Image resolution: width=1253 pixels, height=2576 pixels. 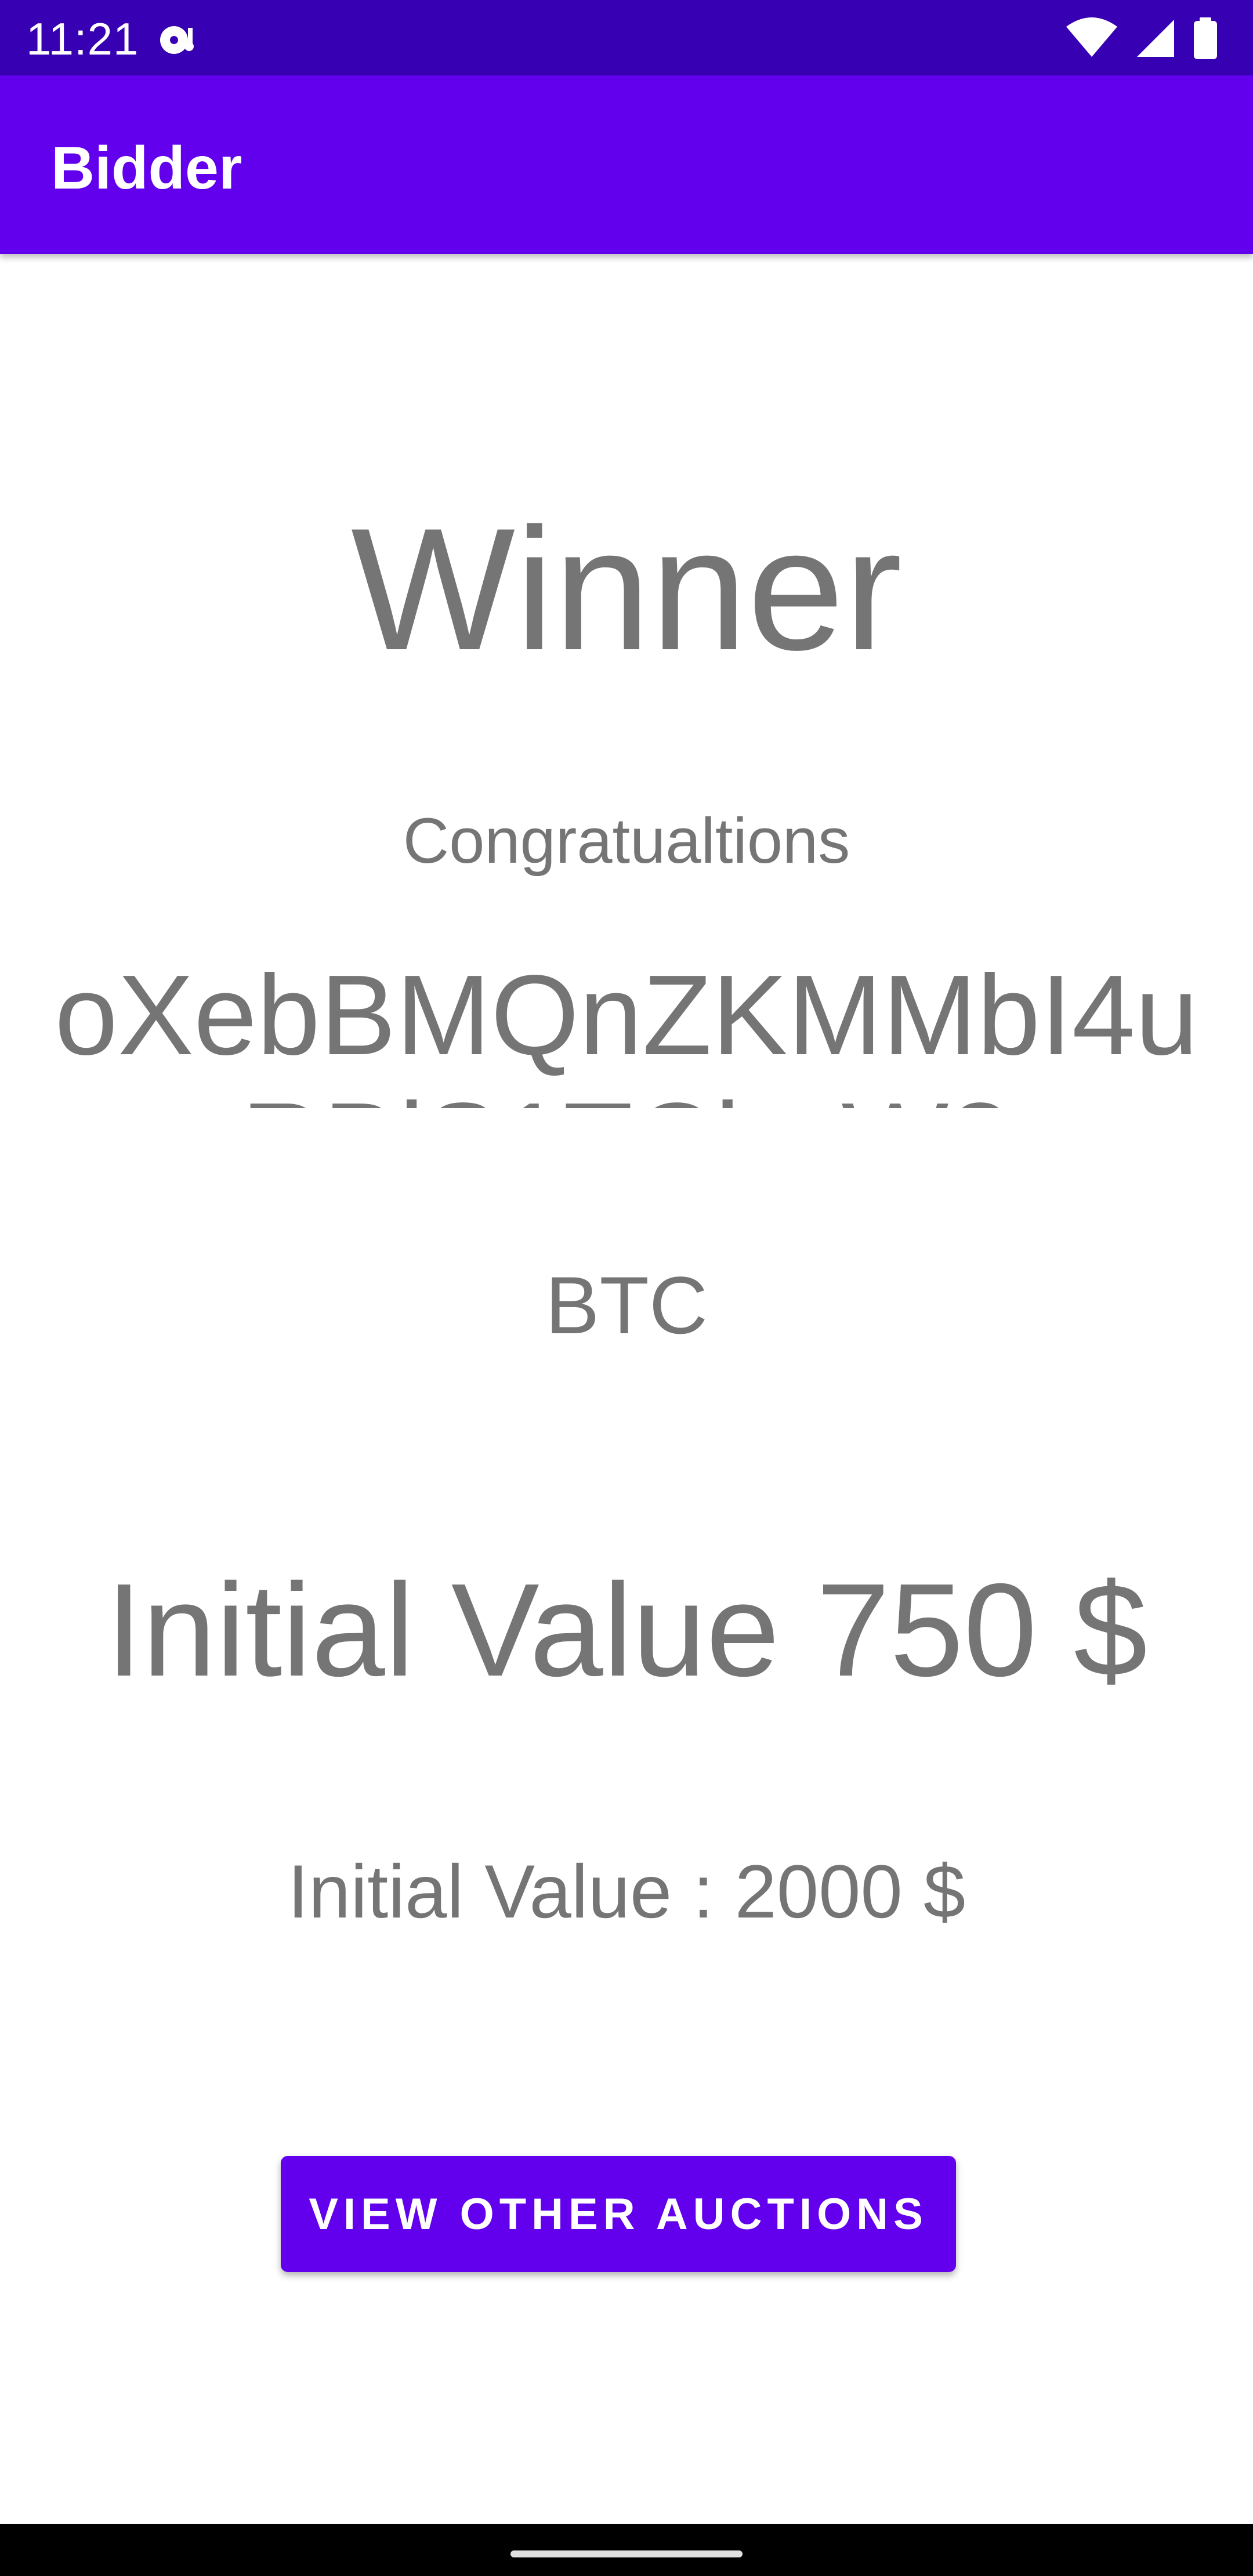 I want to click on status-bar: 11:21, so click(x=626, y=37).